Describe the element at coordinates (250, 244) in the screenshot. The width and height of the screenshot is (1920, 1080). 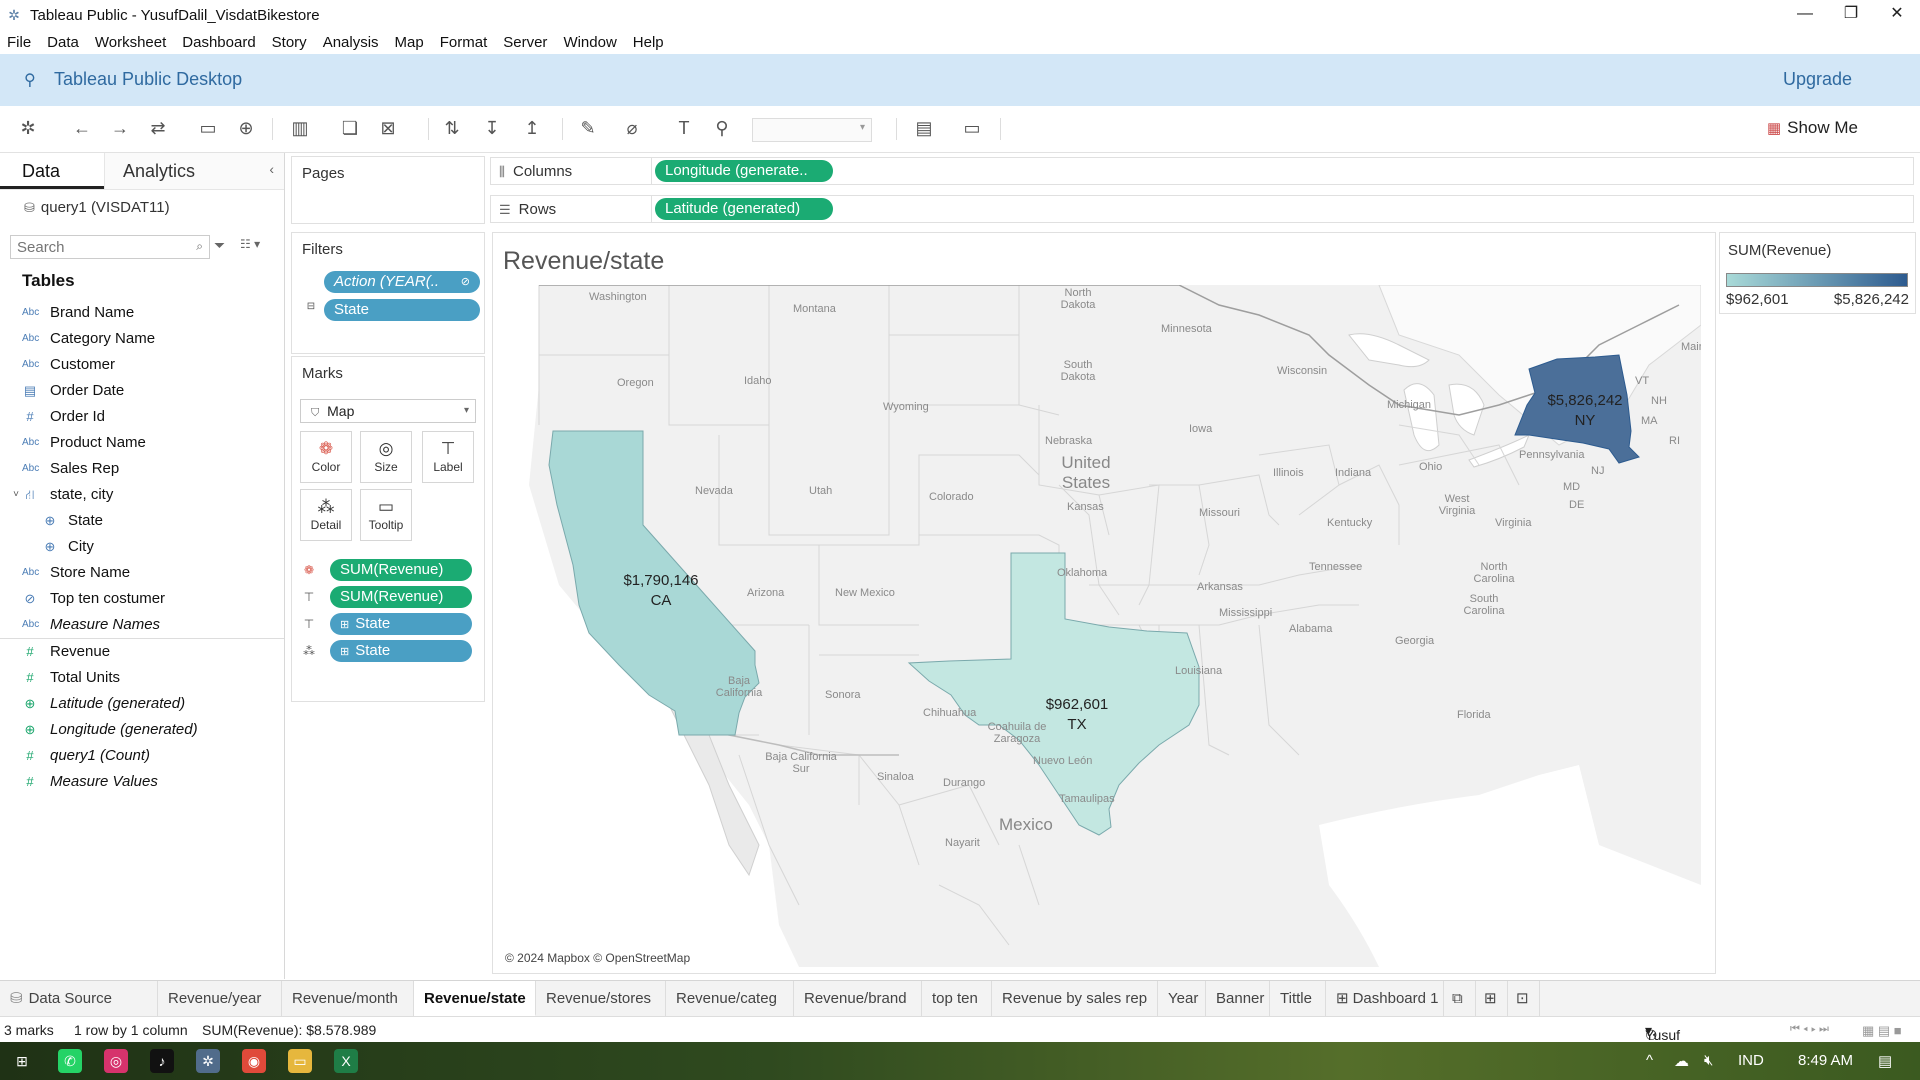
I see `view-options-icon: ☷ ▾` at that location.